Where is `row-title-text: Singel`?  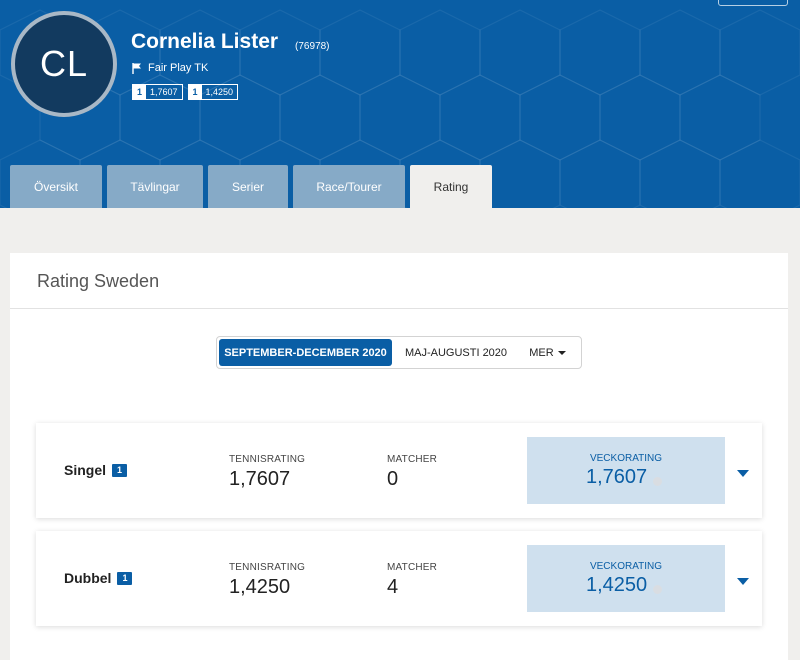
row-title-text: Singel is located at coordinates (85, 470).